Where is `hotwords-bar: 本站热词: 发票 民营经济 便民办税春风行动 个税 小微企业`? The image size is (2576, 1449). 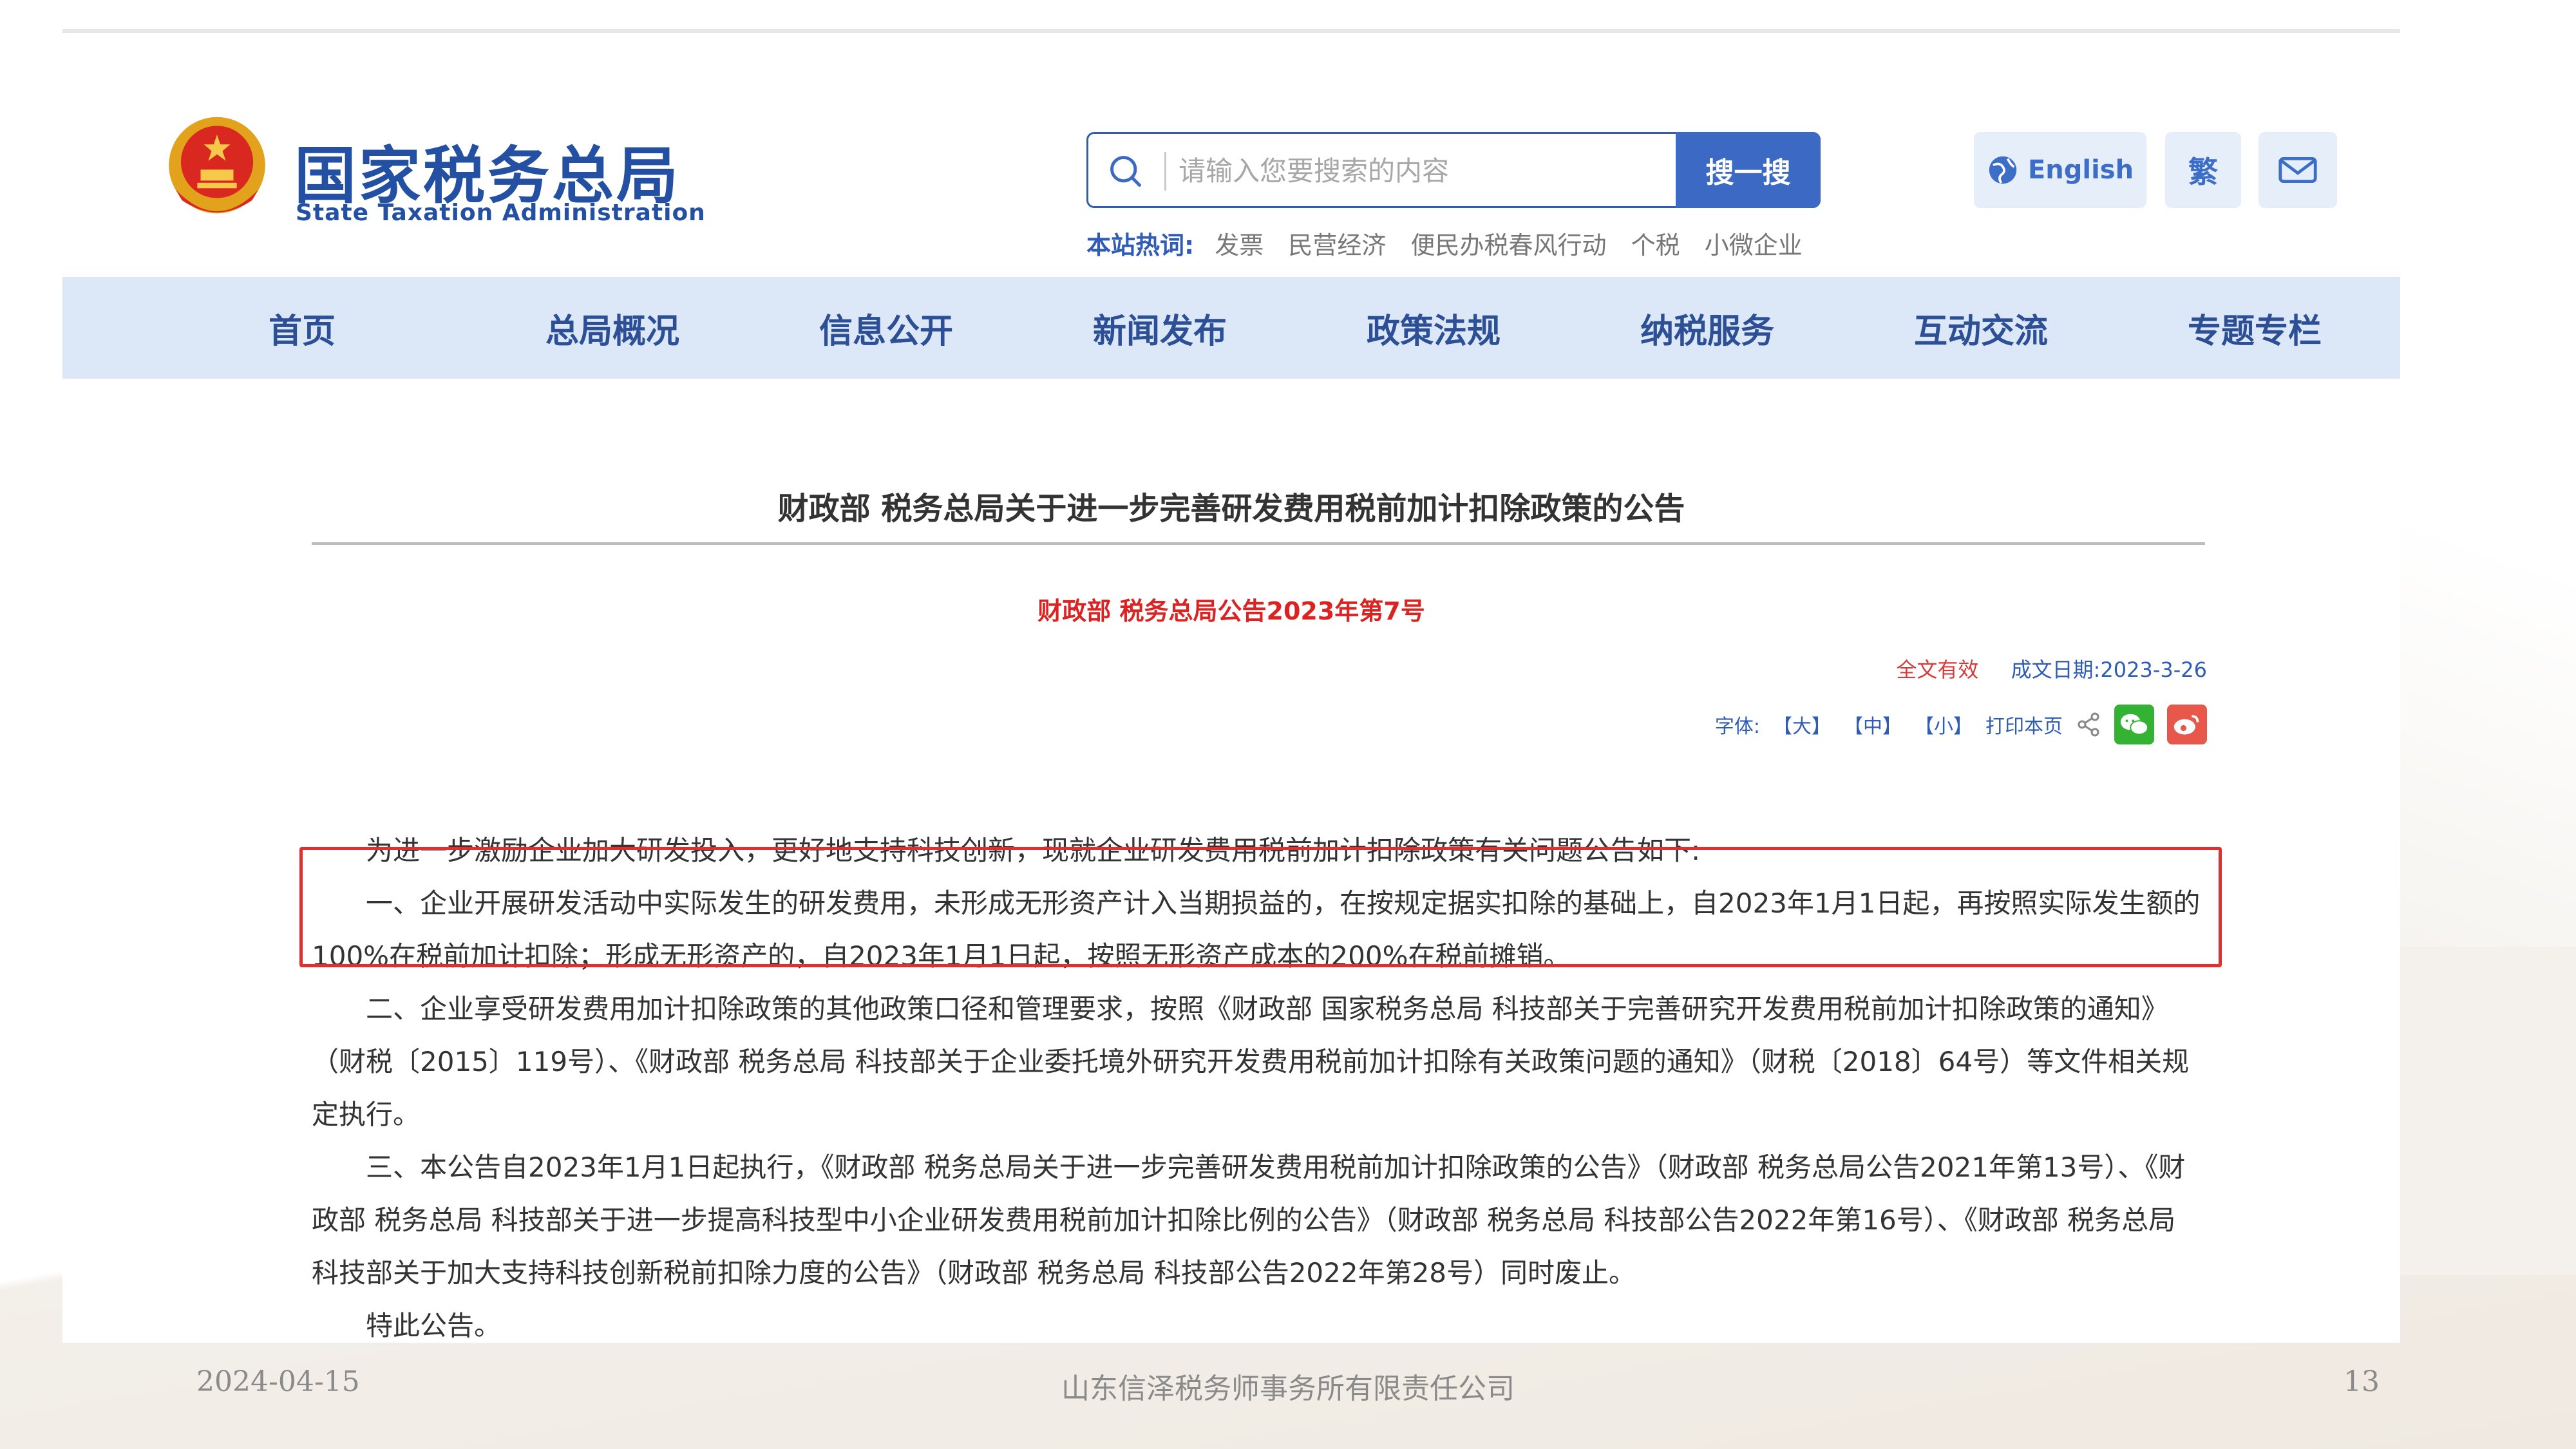
hotwords-bar: 本站热词: 发票 民营经济 便民办税春风行动 个税 小微企业 is located at coordinates (1452, 243).